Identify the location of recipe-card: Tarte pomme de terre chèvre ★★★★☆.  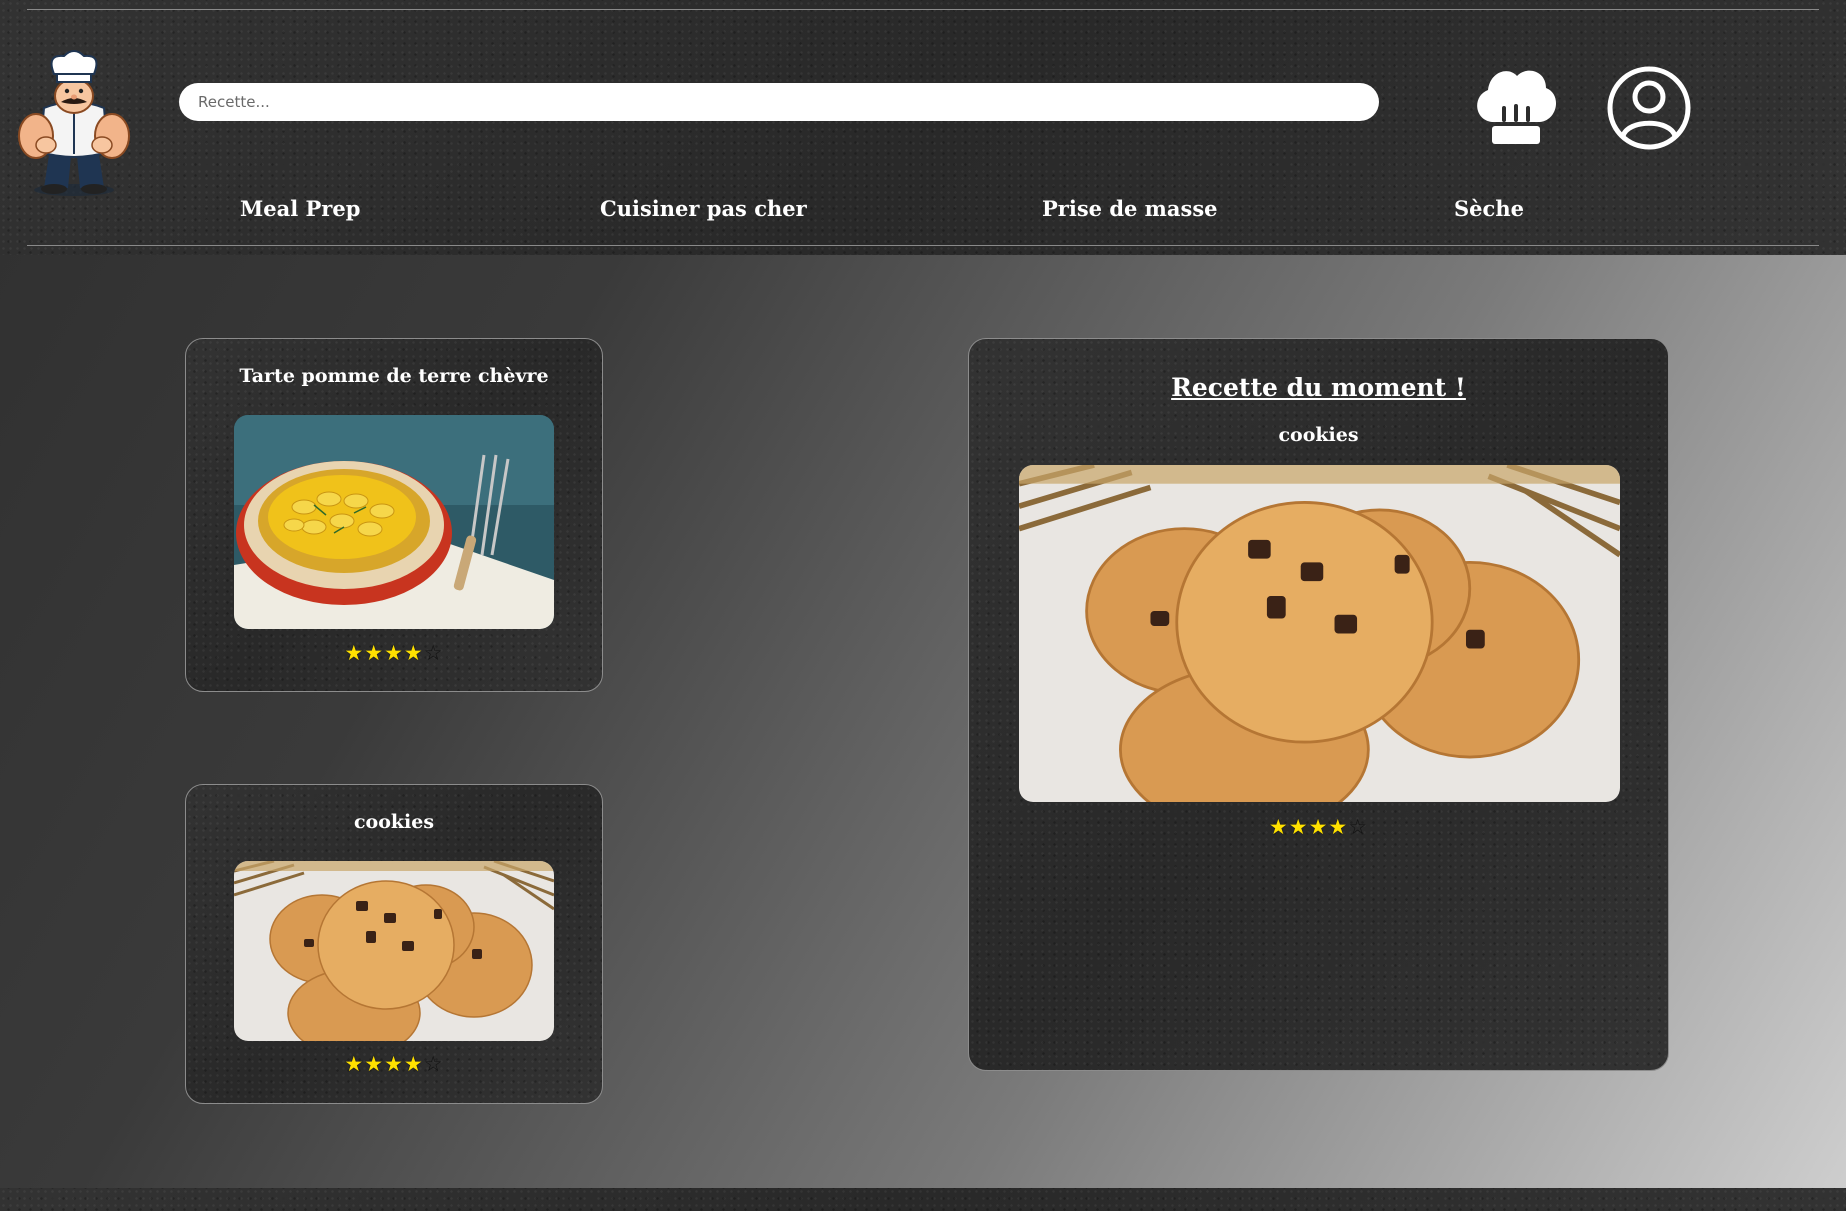
(394, 515).